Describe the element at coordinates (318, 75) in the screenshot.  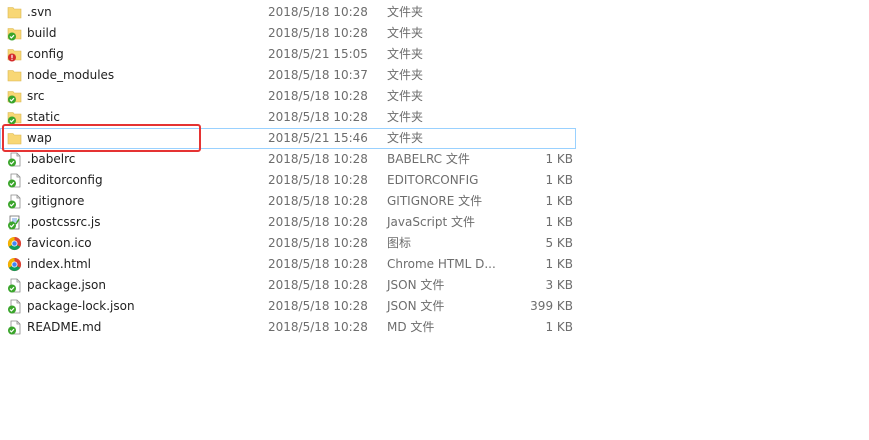
I see `file-date-modified: 2018/5/18 10:37` at that location.